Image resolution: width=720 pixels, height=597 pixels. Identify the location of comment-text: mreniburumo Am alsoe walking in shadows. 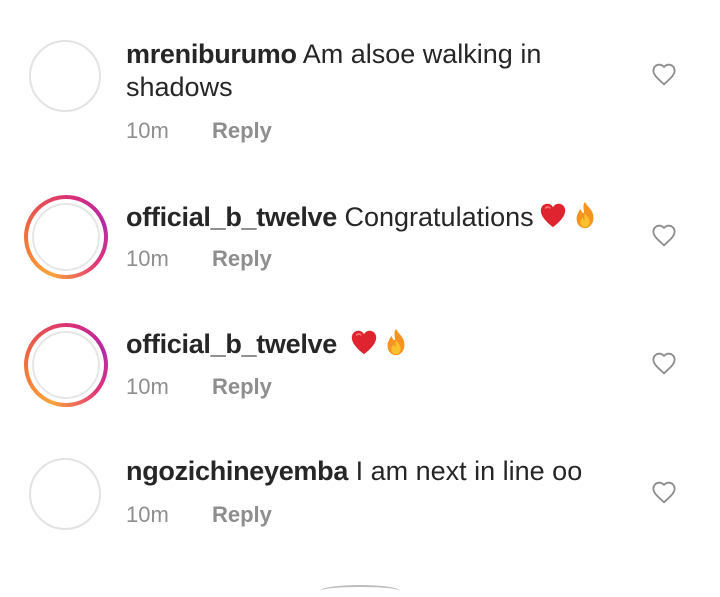
(376, 71).